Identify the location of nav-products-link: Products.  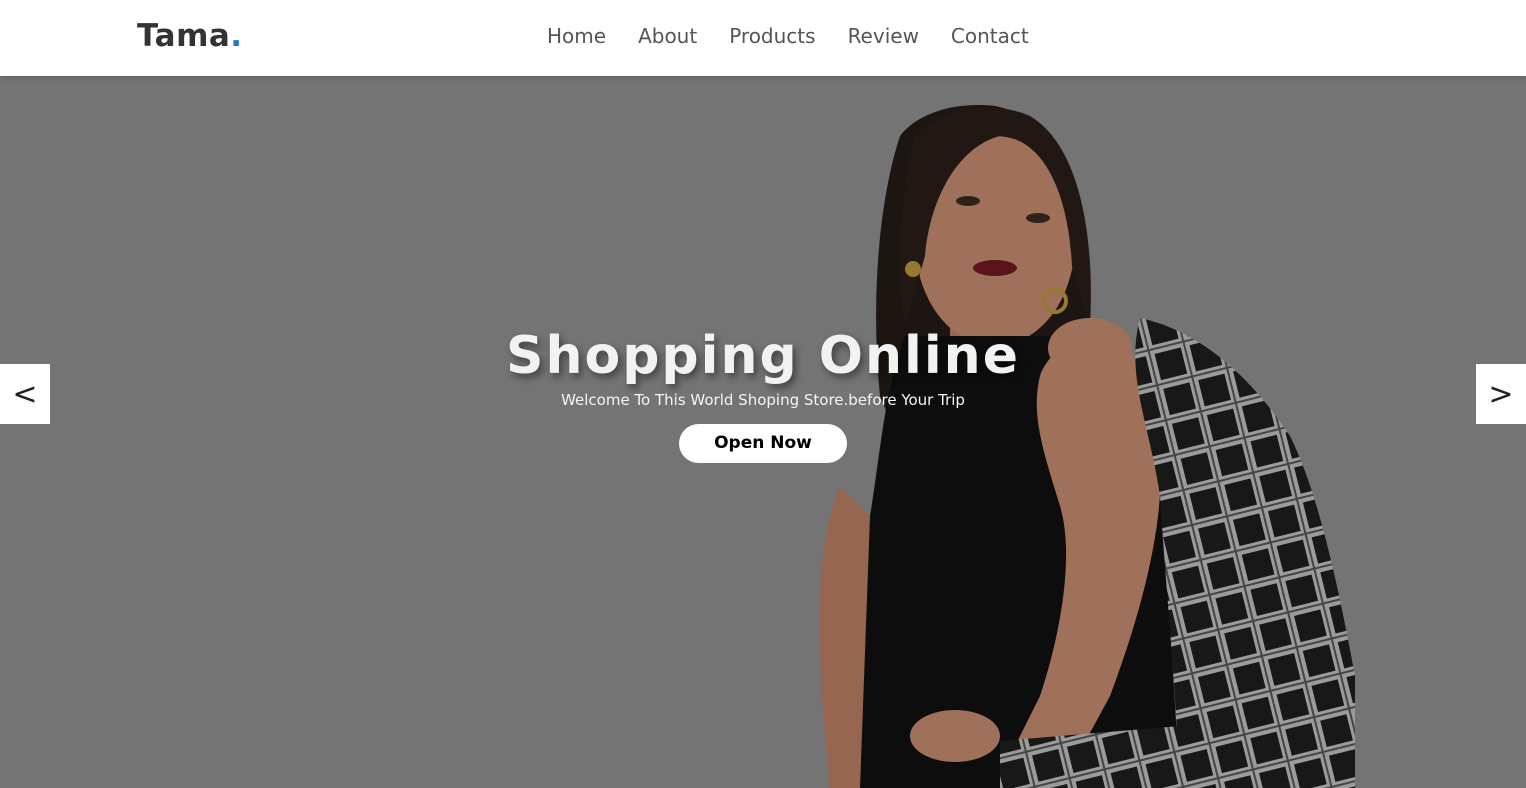
(772, 36).